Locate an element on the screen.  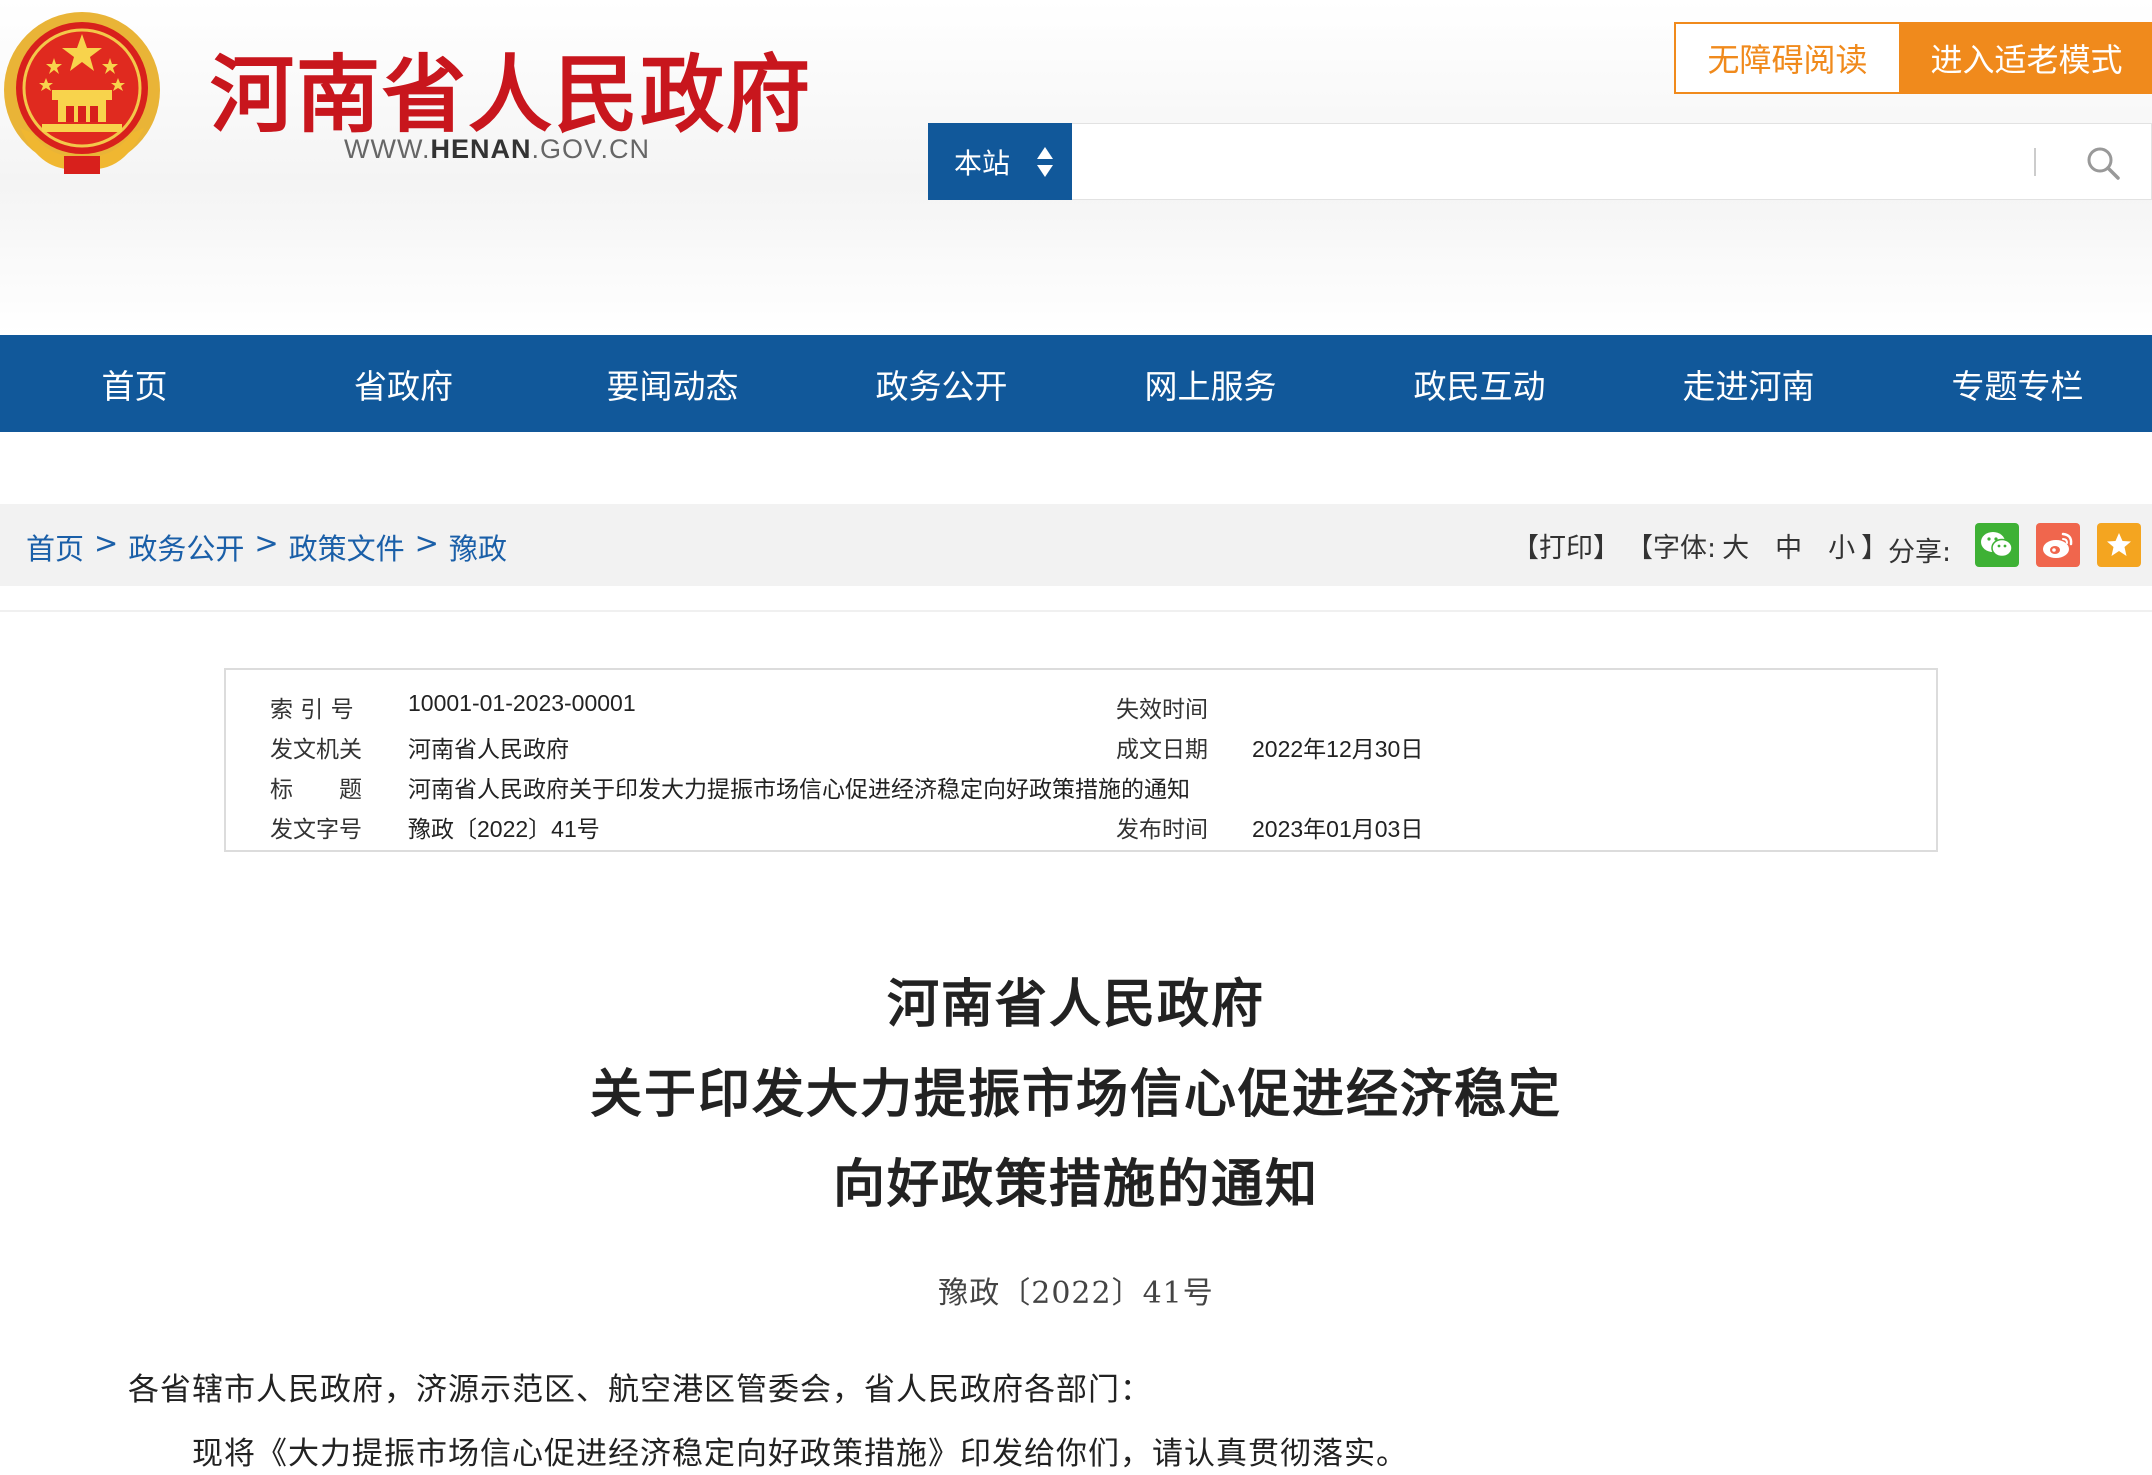
national-emblem-icon is located at coordinates (82, 93).